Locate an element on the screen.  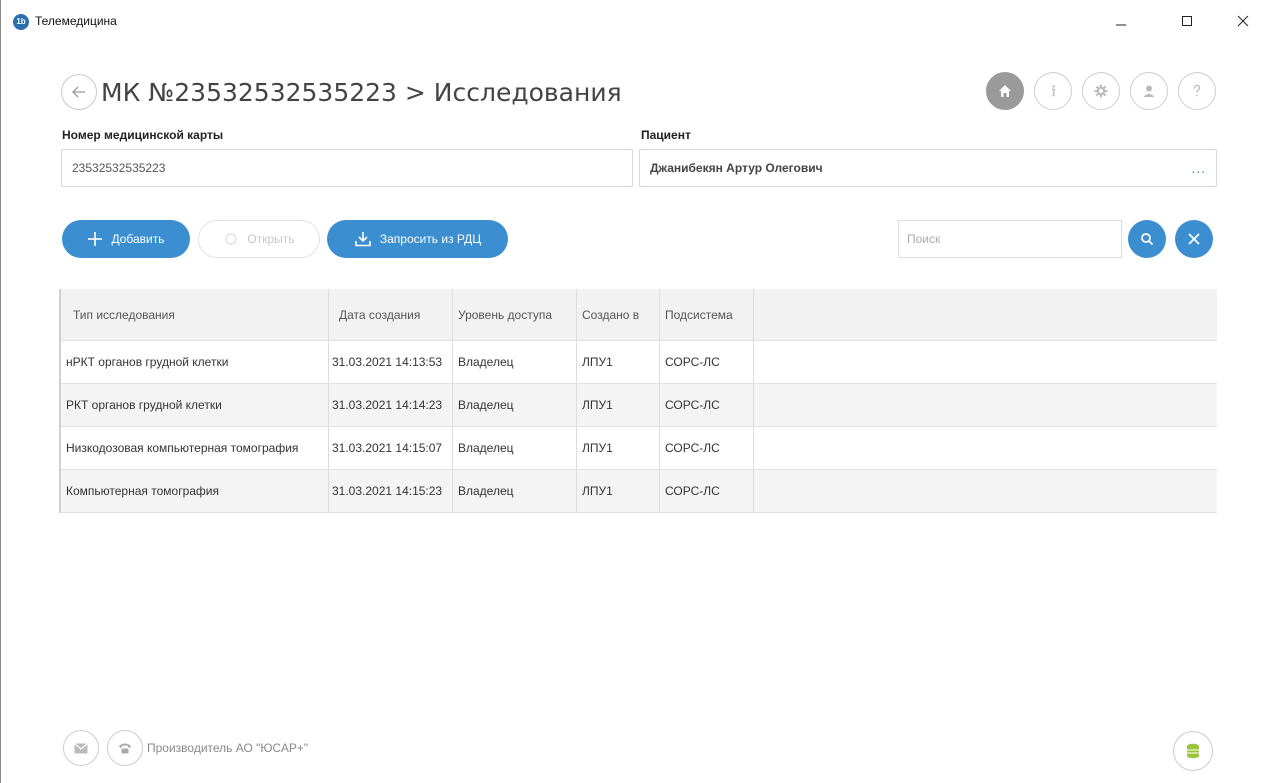
request-rdc-button: Запросить из РДЦ is located at coordinates (417, 239).